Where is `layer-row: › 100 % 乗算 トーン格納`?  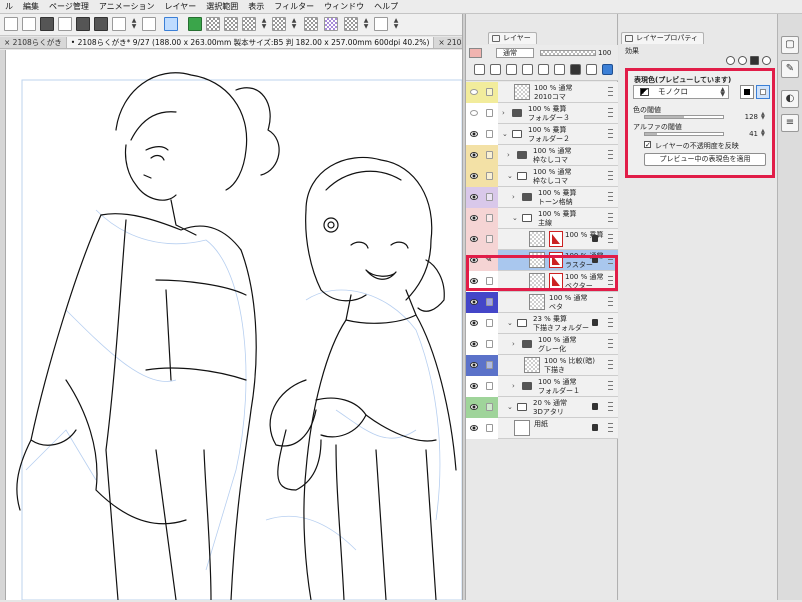 layer-row: › 100 % 乗算 トーン格納 is located at coordinates (542, 197).